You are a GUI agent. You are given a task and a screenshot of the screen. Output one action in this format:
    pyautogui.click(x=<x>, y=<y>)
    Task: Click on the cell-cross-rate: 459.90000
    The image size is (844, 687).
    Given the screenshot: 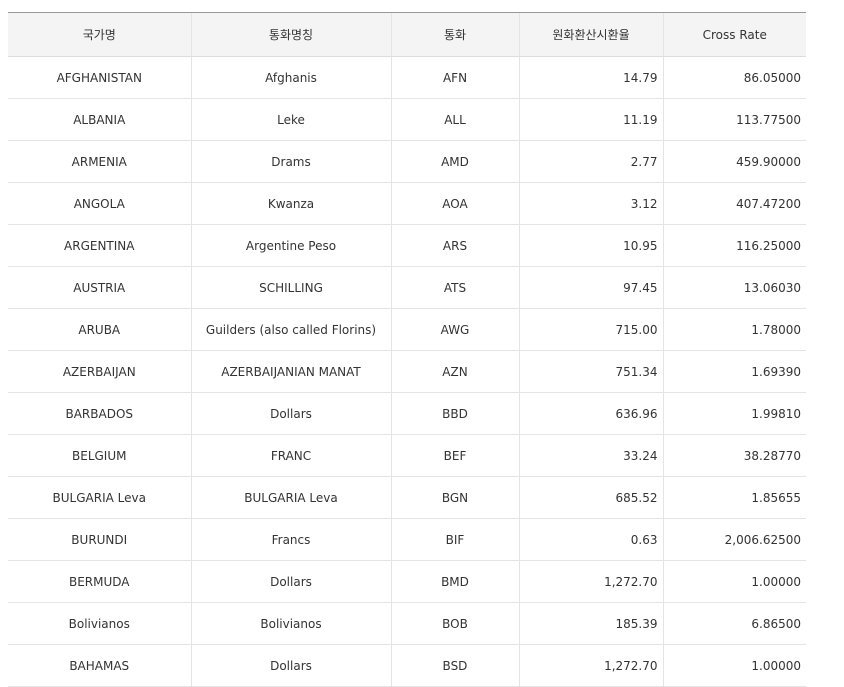 What is the action you would take?
    pyautogui.click(x=734, y=161)
    